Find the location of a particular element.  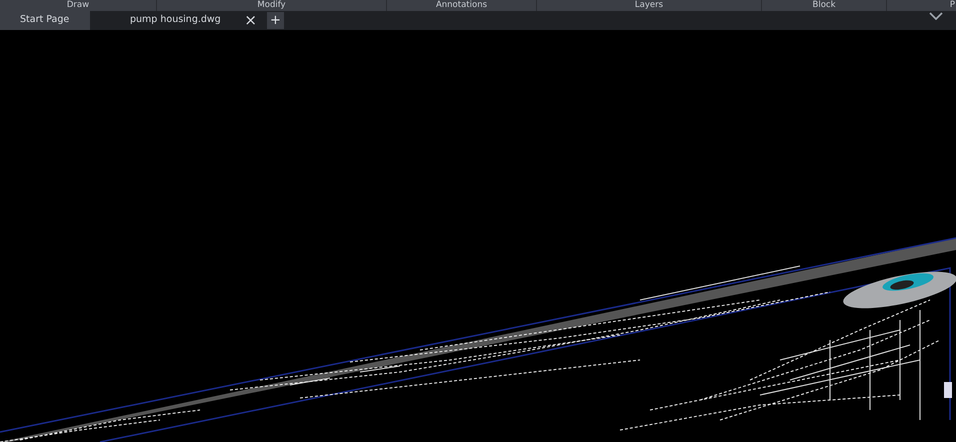

new-tab-button: + is located at coordinates (275, 20).